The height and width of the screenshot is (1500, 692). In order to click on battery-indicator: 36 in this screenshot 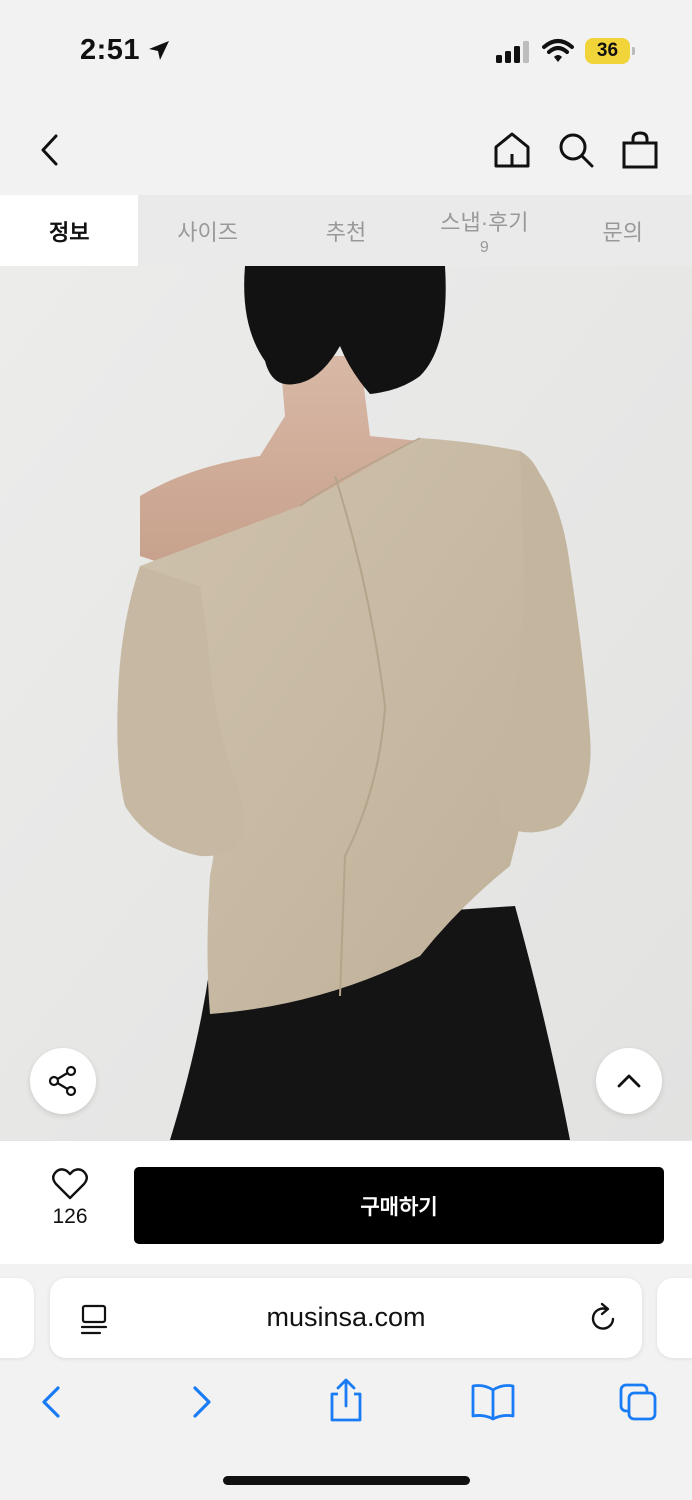, I will do `click(610, 51)`.